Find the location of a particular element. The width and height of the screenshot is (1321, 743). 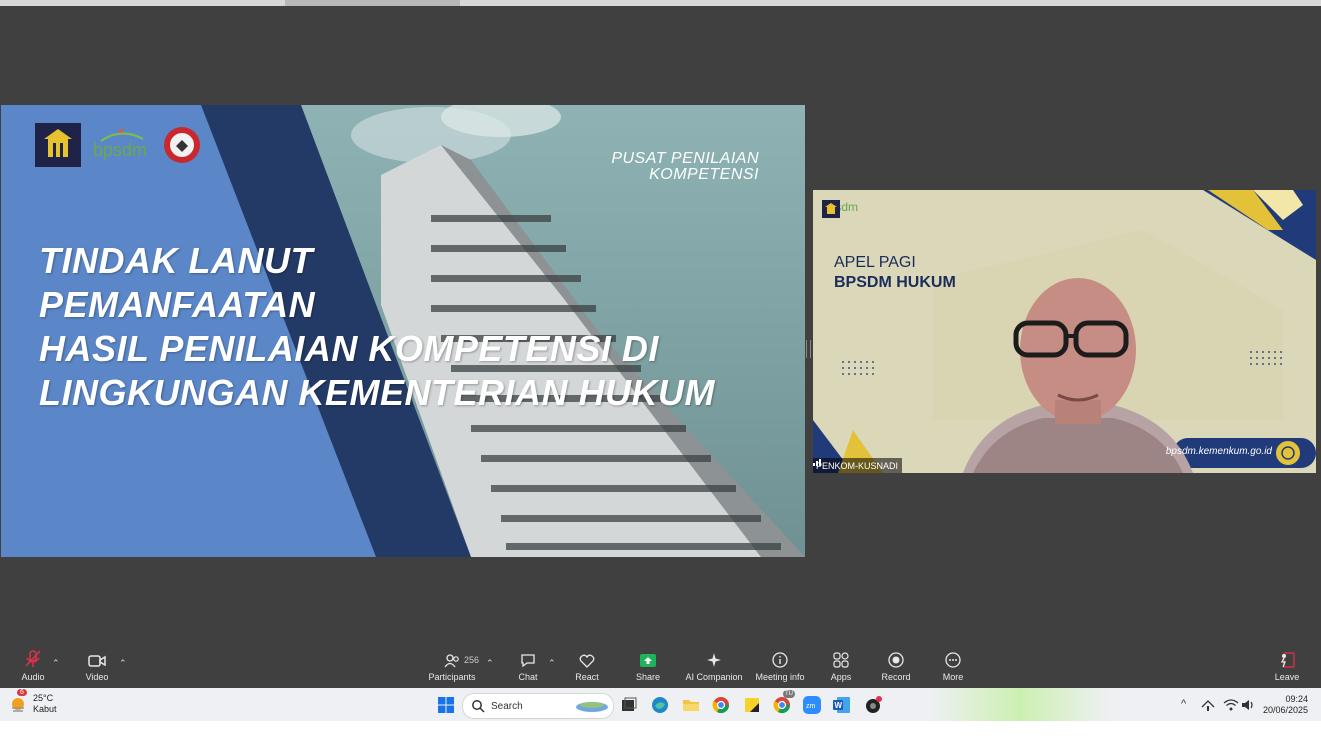

meeting-info-button: Meeting info is located at coordinates (780, 667).